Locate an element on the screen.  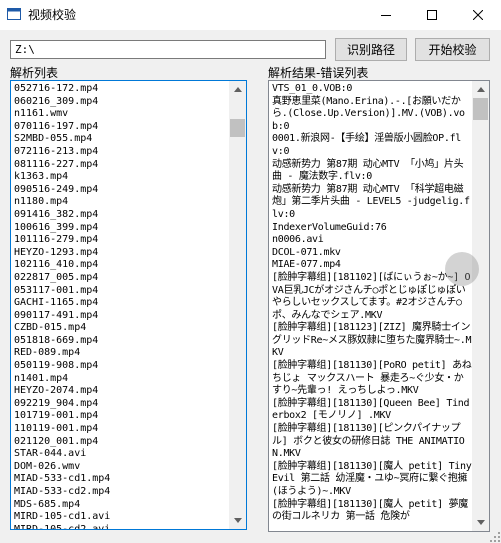
start-verify-button: 开始校验 is located at coordinates (452, 49).